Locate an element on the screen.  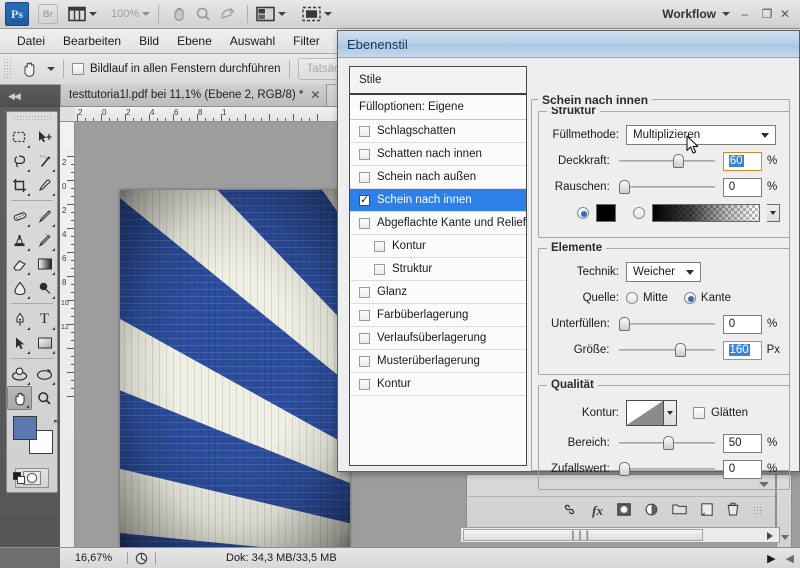
gradient-dropdown-icon is located at coordinates (773, 213).